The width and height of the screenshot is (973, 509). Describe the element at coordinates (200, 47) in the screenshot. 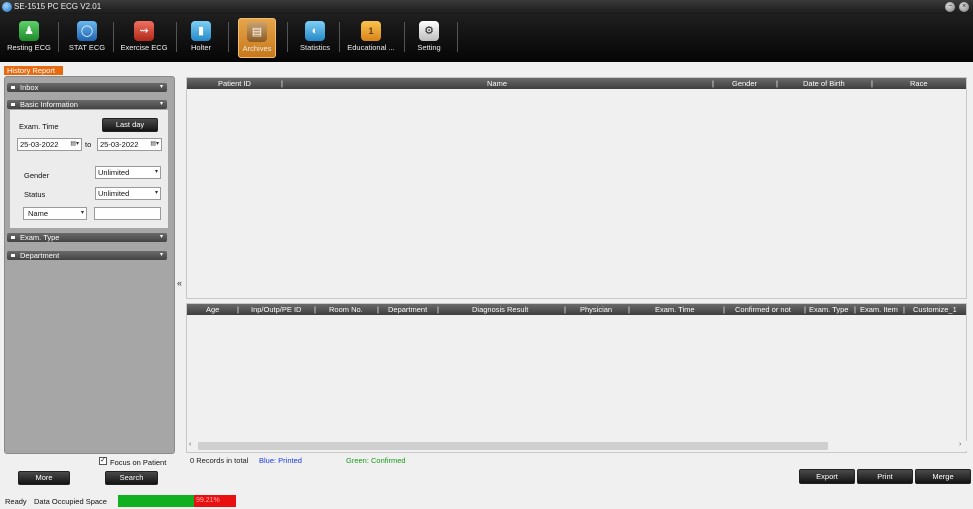

I see `toolbar-label: Holter` at that location.